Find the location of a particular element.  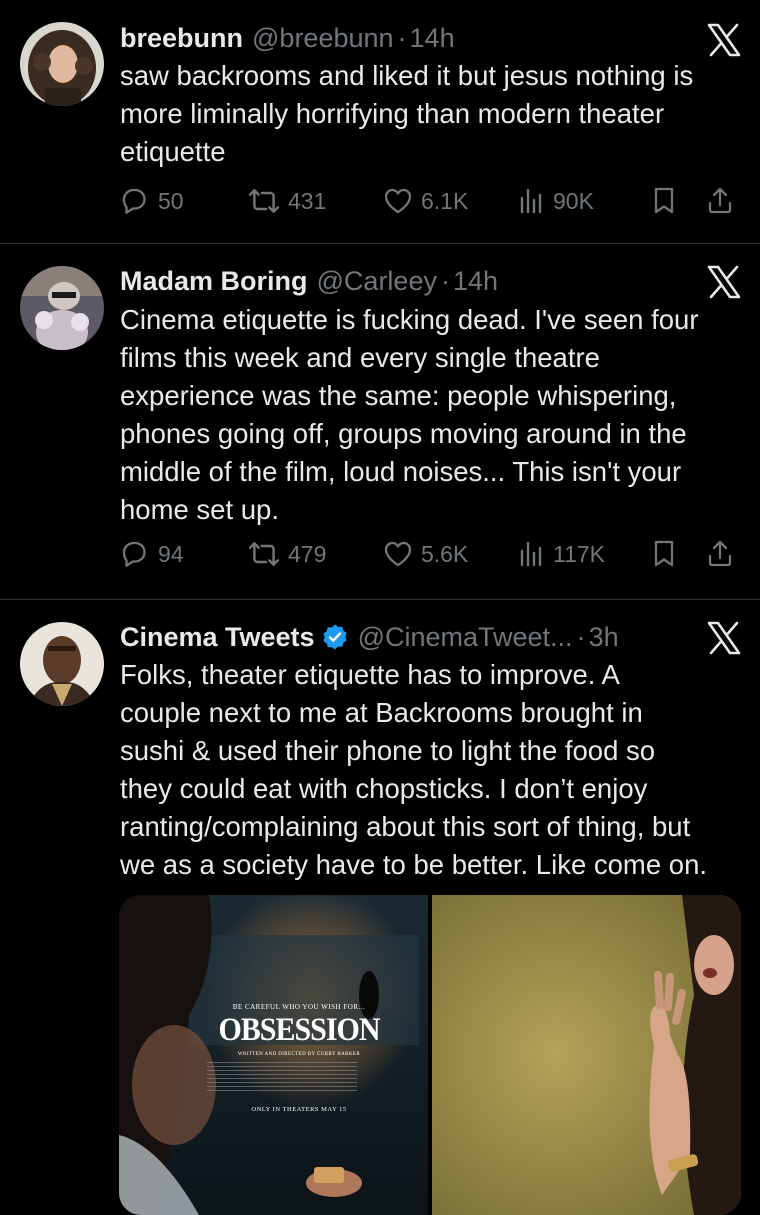

like-count: 5.6K is located at coordinates (445, 553).